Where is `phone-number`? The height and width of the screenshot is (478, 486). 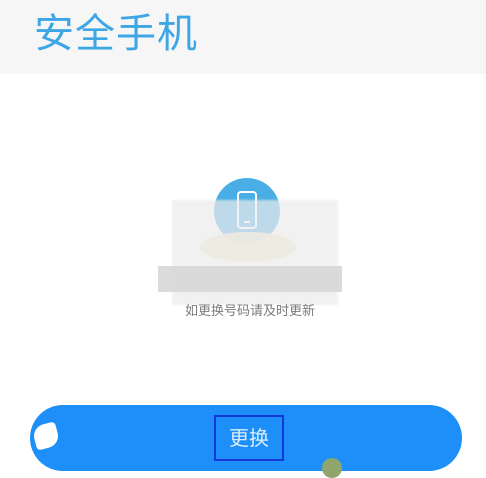 phone-number is located at coordinates (255, 279).